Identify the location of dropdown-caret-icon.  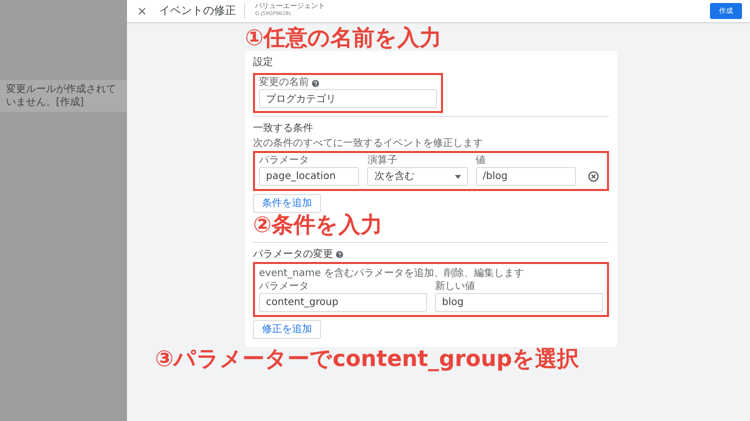
(457, 176).